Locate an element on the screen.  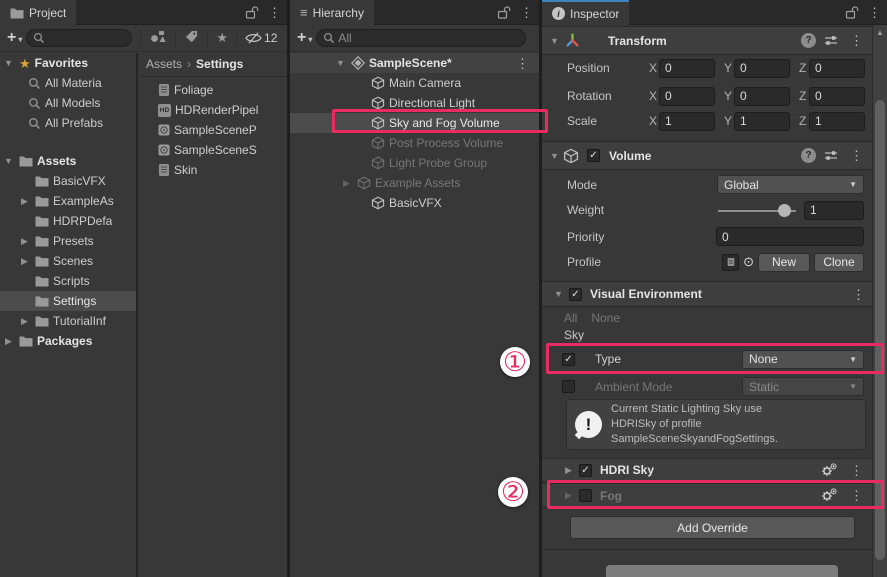
scrollbar-thumb is located at coordinates (880, 330).